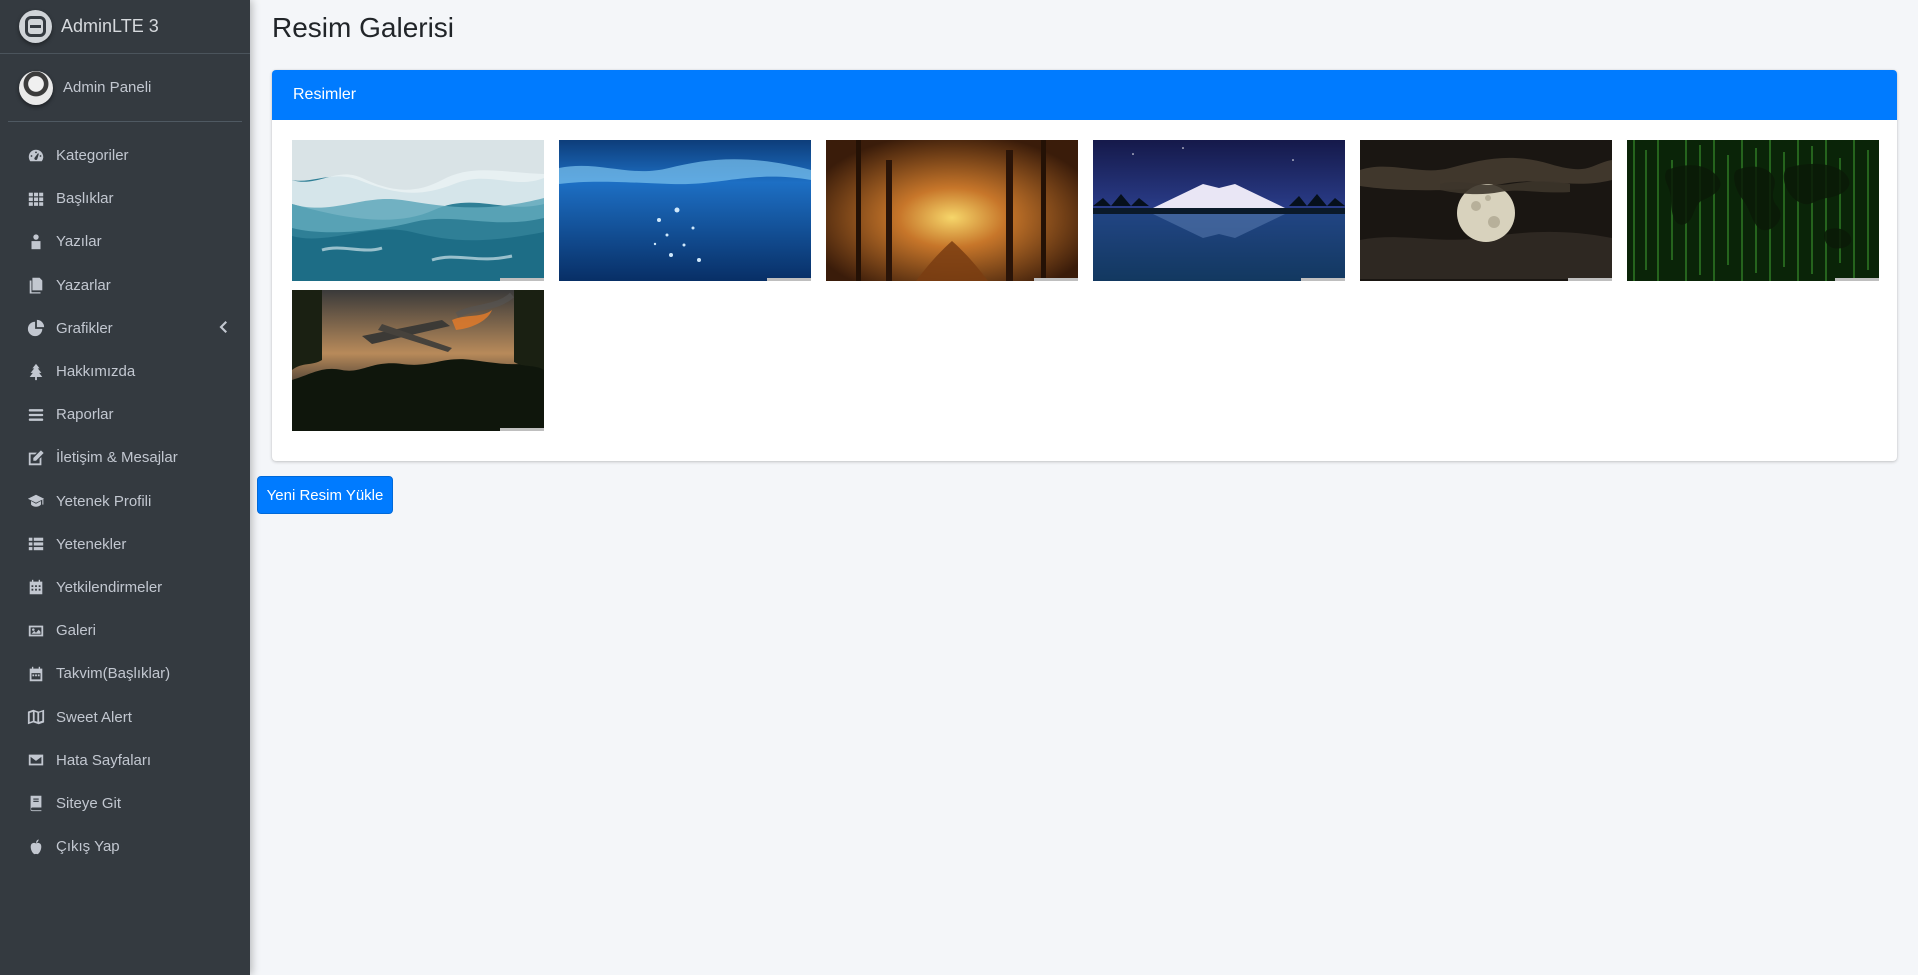 The image size is (1918, 975). What do you see at coordinates (125, 630) in the screenshot?
I see `sidebar-item-galeri: Galeri` at bounding box center [125, 630].